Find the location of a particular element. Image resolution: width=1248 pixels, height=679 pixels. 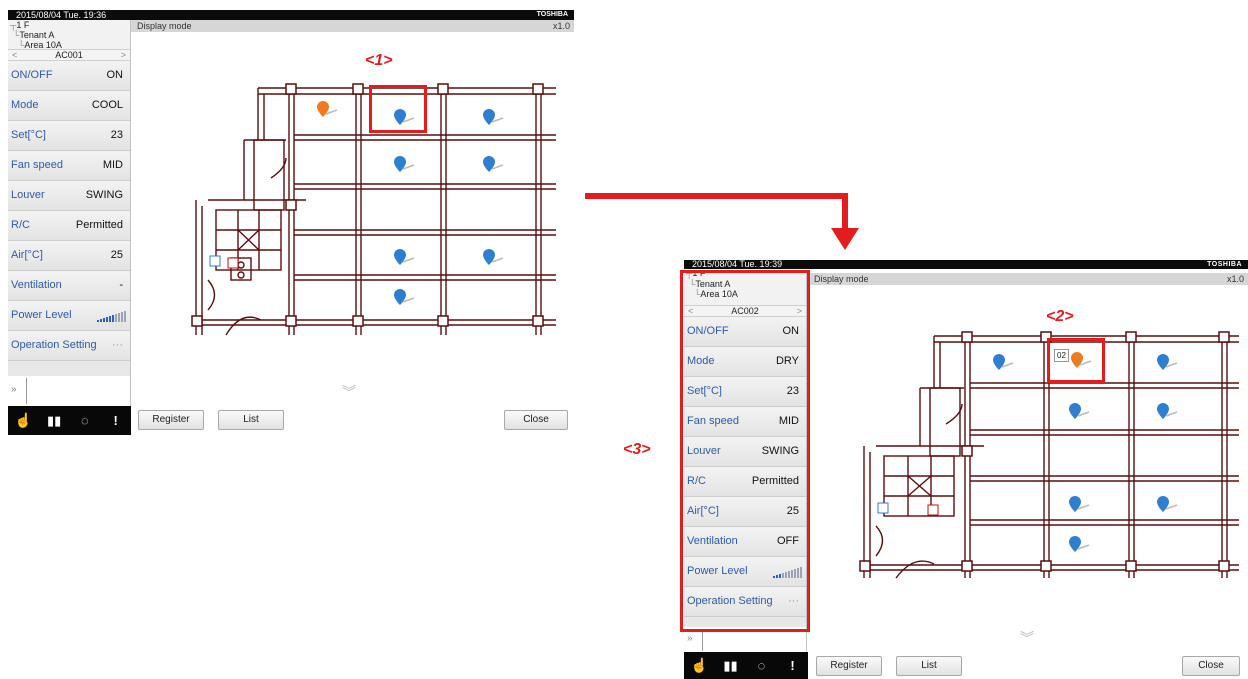

row-value: ··· is located at coordinates (117, 345).